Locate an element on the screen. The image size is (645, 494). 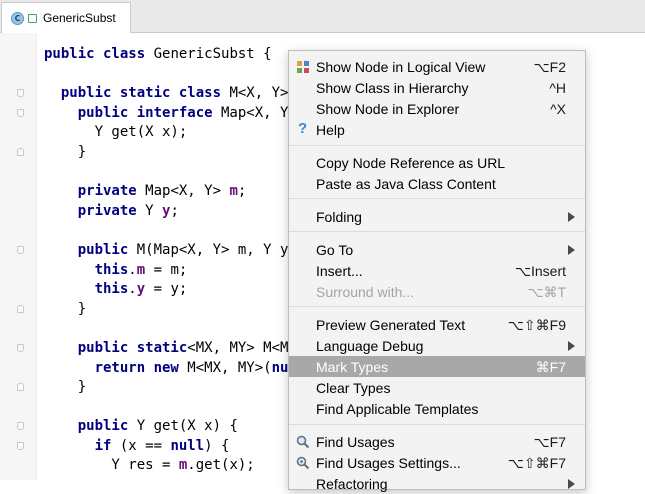
menu-item-folding: Folding is located at coordinates (437, 216).